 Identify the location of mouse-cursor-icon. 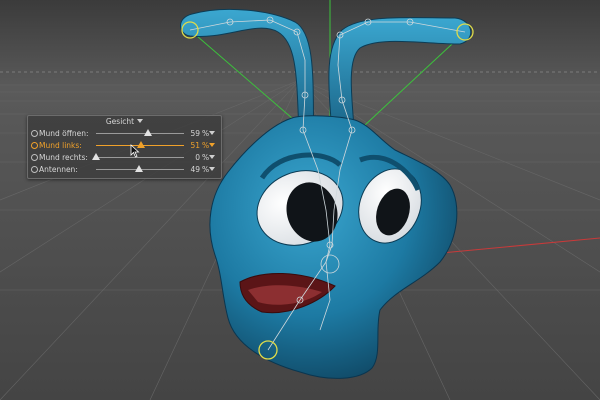
(135, 151).